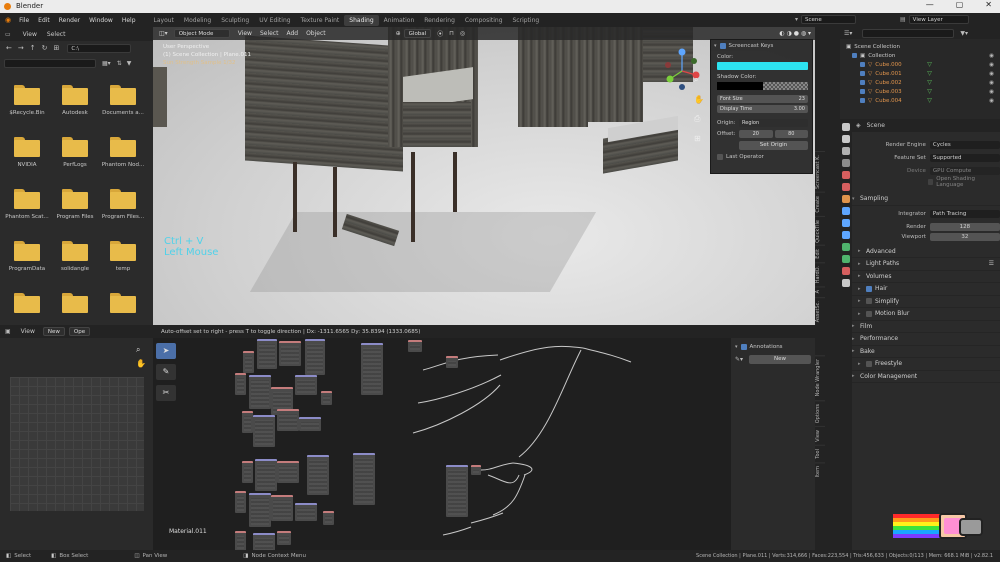  Describe the element at coordinates (846, 283) in the screenshot. I see `texture-tab-icon` at that location.